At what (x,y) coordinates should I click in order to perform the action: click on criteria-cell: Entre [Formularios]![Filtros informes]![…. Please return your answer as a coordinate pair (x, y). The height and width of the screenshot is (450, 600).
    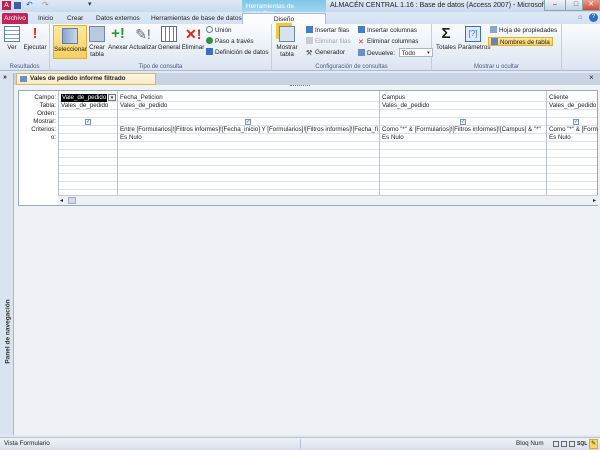
    Looking at the image, I should click on (249, 130).